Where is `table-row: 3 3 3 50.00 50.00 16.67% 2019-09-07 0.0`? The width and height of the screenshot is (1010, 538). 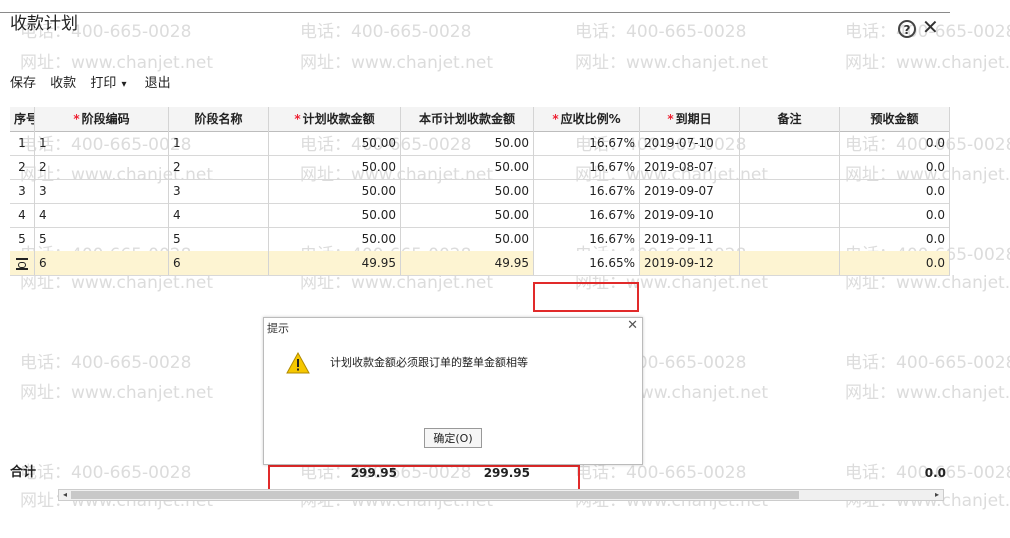
table-row: 3 3 3 50.00 50.00 16.67% 2019-09-07 0.0 is located at coordinates (480, 191).